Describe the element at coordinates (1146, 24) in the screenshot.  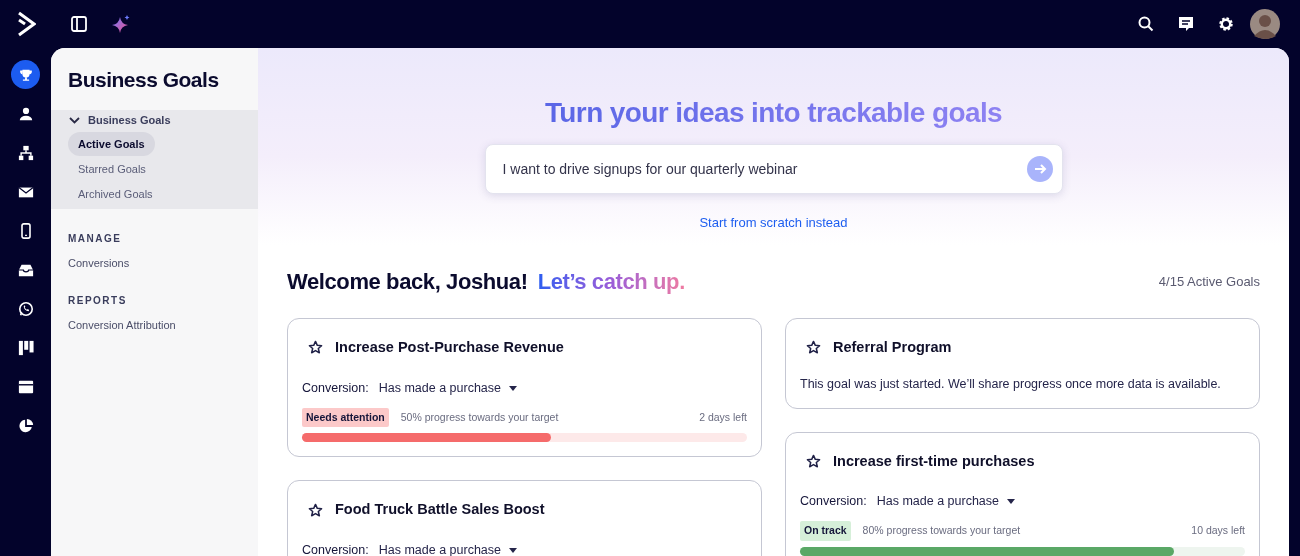
I see `search-icon` at that location.